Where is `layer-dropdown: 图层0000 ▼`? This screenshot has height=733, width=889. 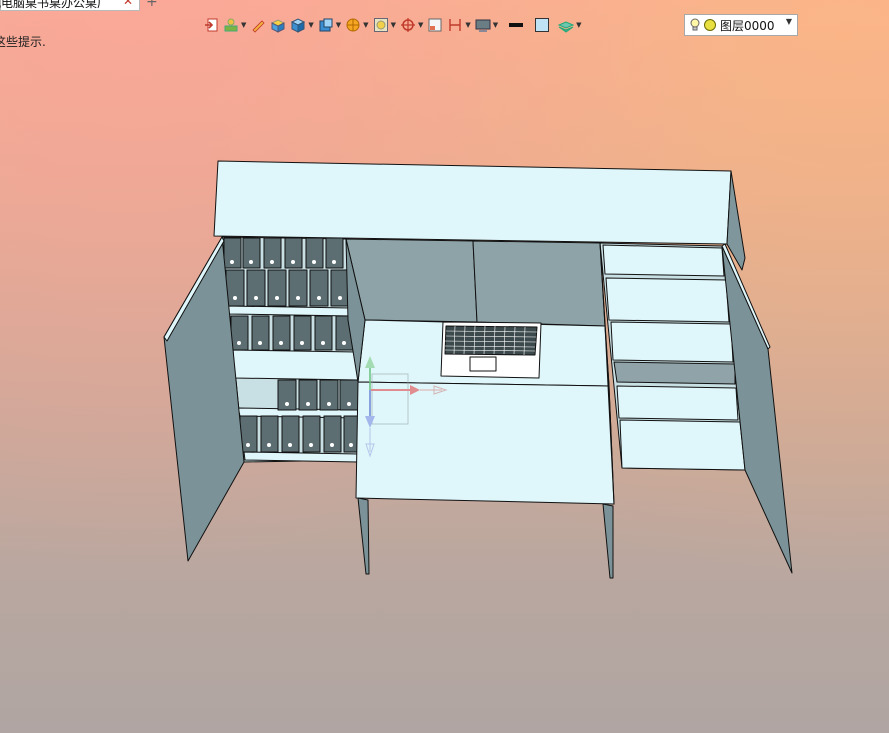 layer-dropdown: 图层0000 ▼ is located at coordinates (741, 25).